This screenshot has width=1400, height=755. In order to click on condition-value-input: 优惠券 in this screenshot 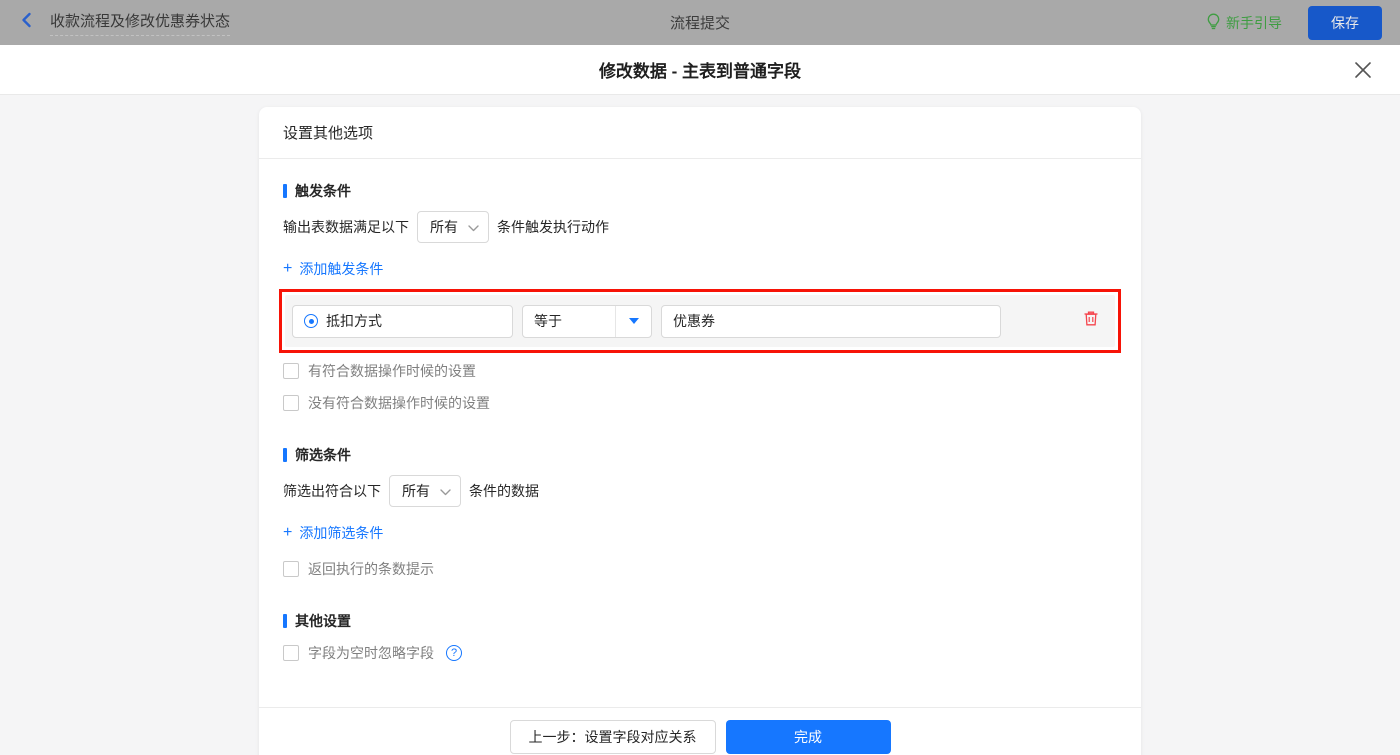, I will do `click(831, 321)`.